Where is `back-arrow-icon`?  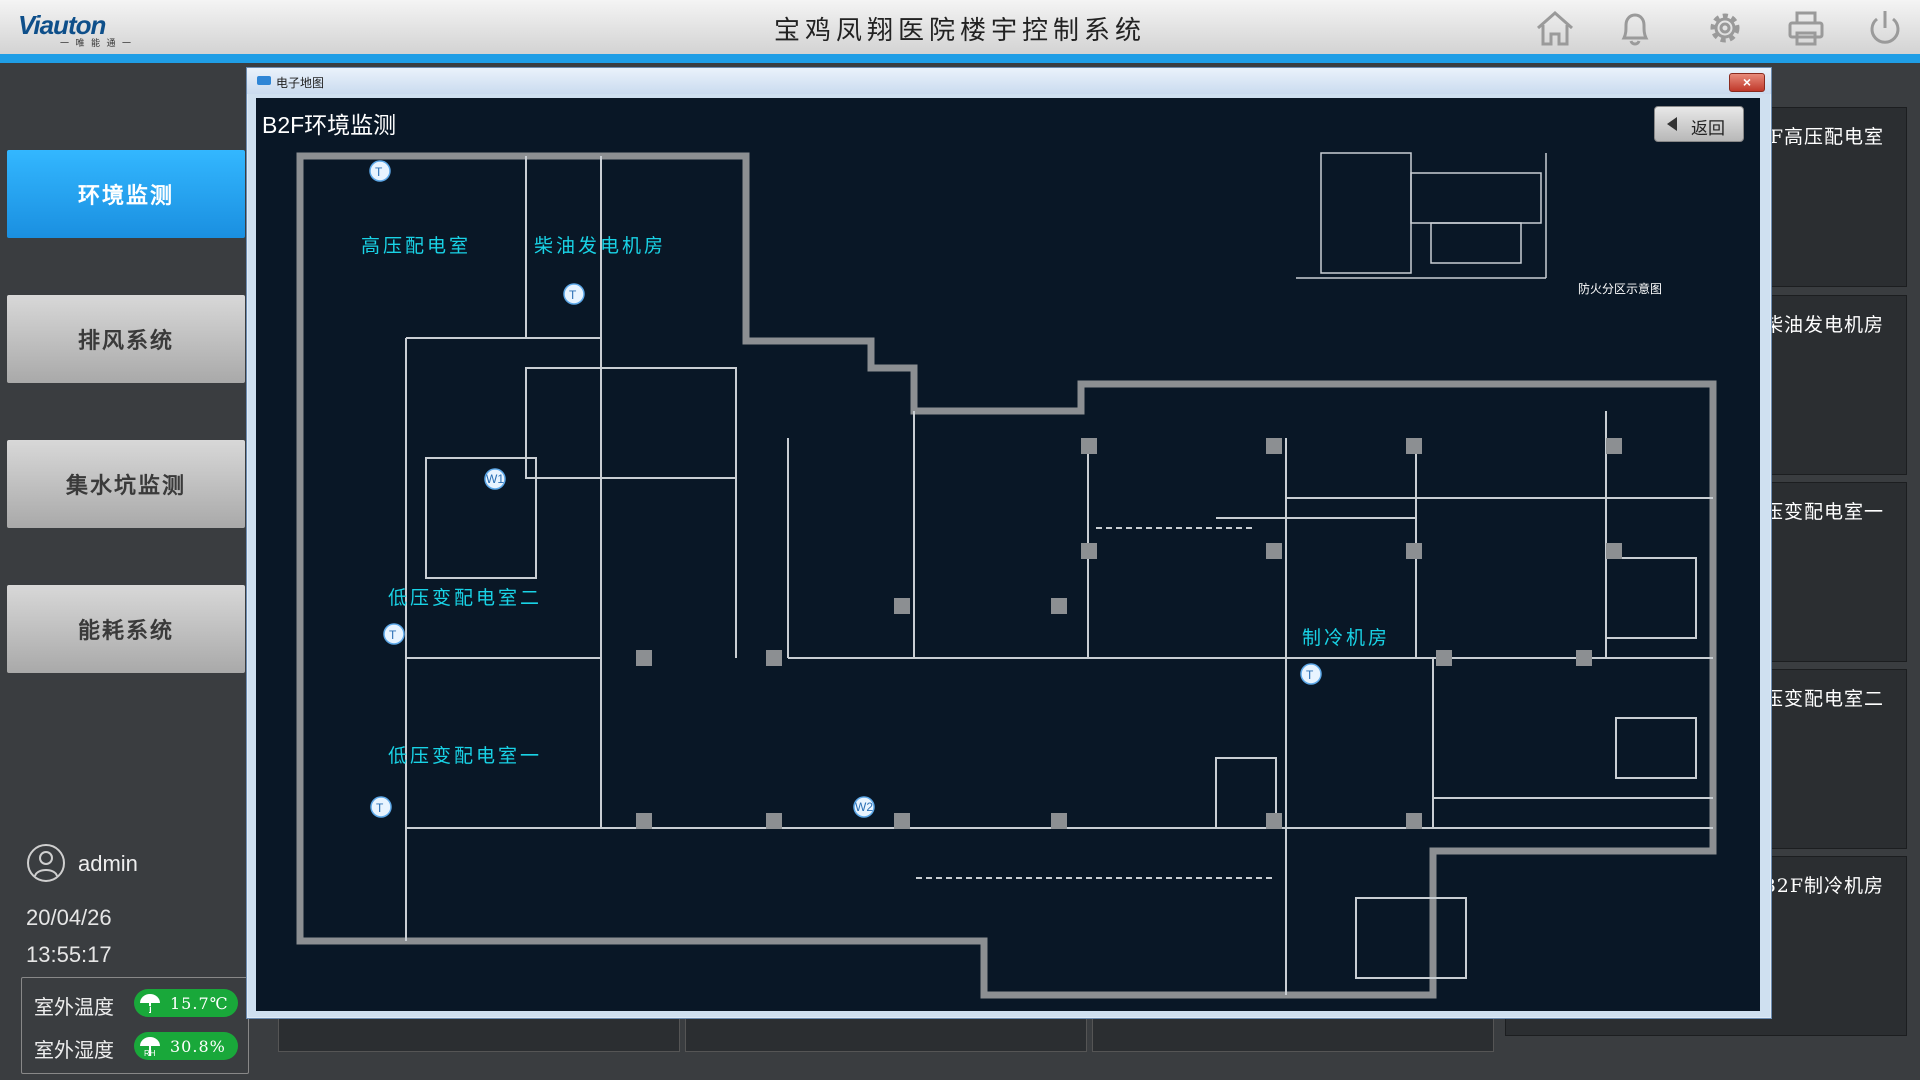 back-arrow-icon is located at coordinates (1672, 124).